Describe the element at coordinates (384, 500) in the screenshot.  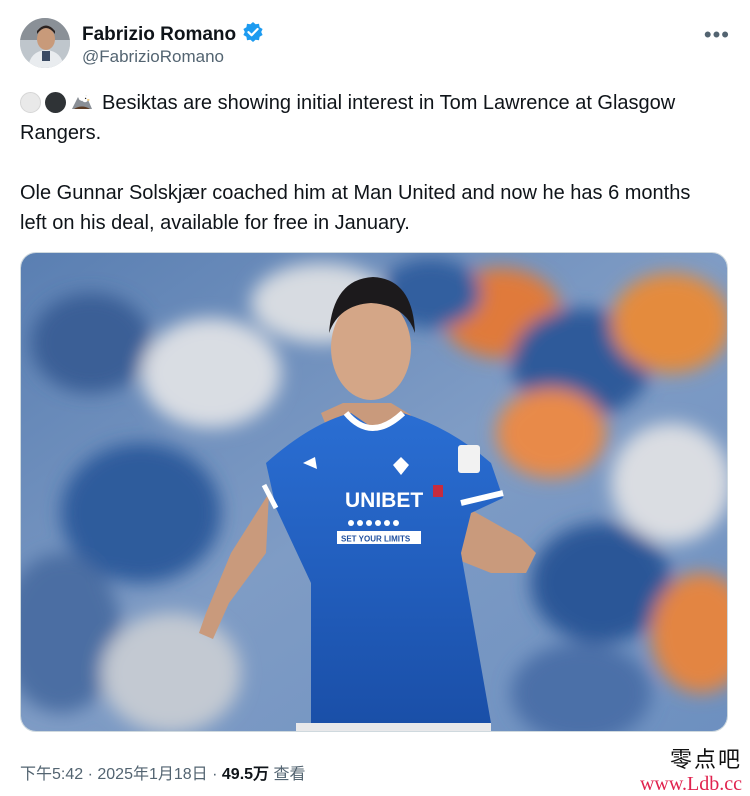
I see `shirt-sponsor-text: UNIBET` at that location.